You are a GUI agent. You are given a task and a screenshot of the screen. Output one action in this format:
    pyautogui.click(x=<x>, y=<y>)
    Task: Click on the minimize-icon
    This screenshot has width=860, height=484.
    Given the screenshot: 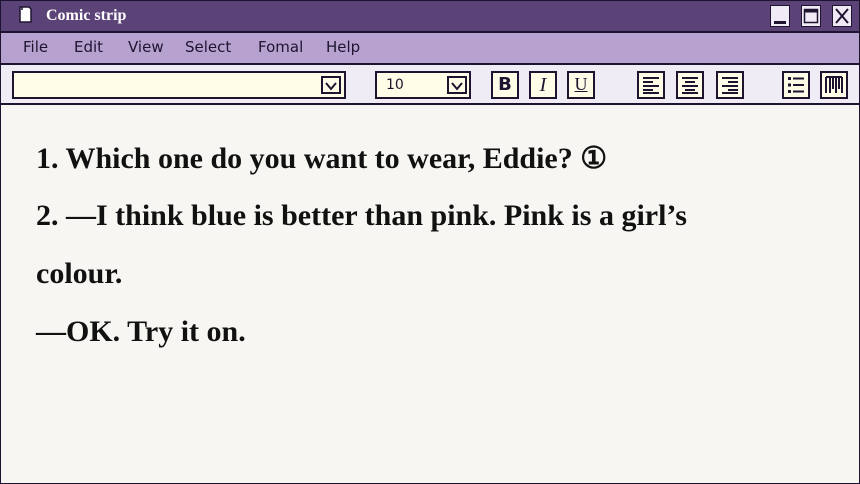 What is the action you would take?
    pyautogui.click(x=780, y=22)
    